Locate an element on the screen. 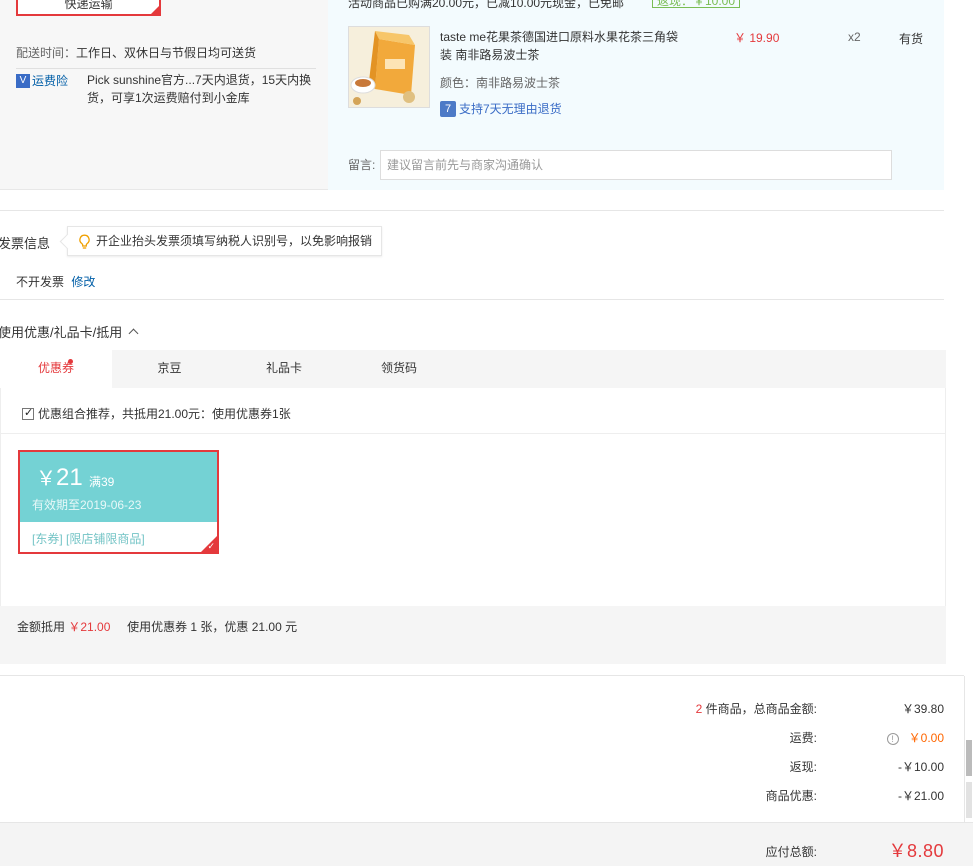  cashback-value: -￥10.00 is located at coordinates (920, 767).